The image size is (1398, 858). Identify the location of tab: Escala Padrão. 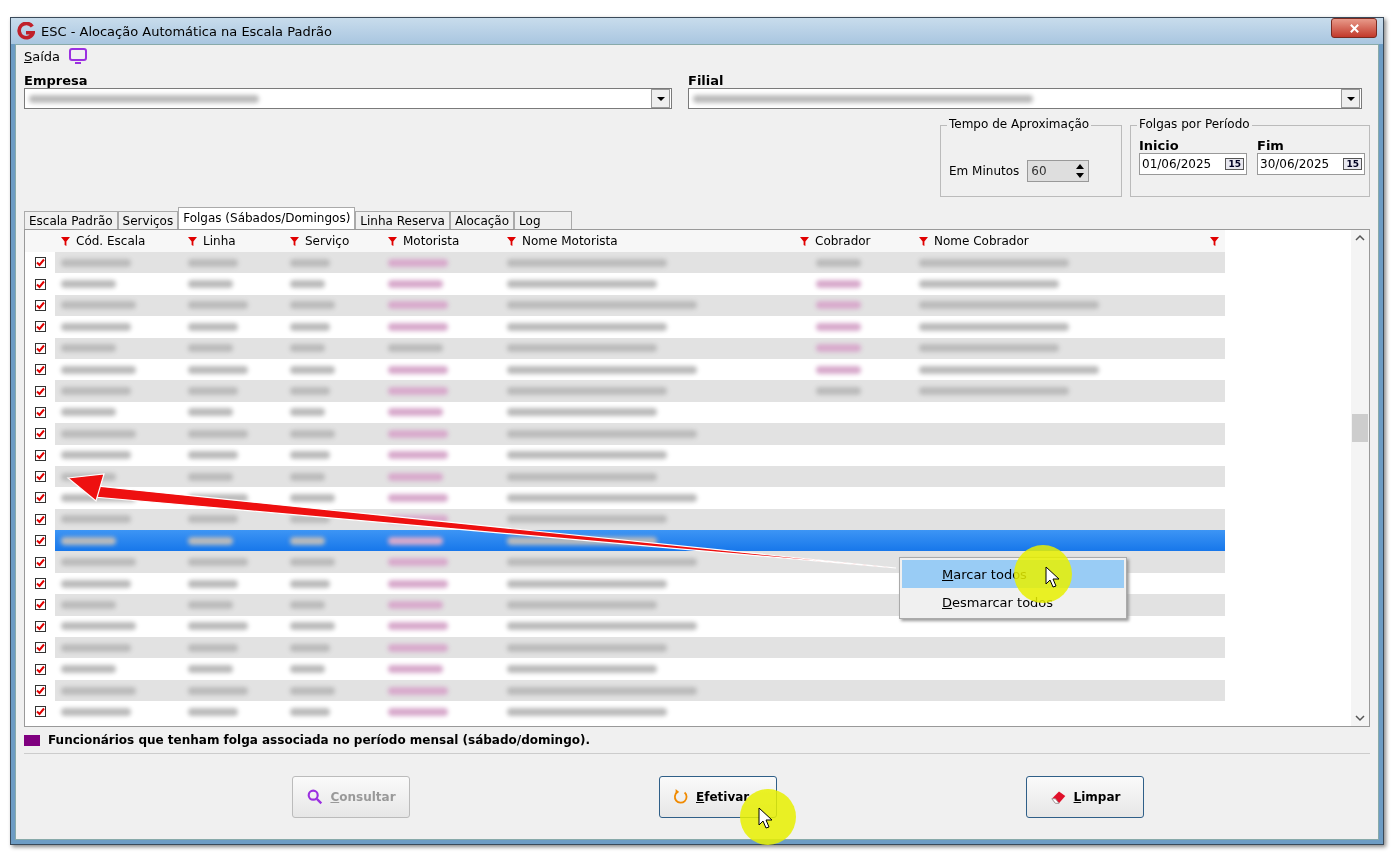
(71, 220).